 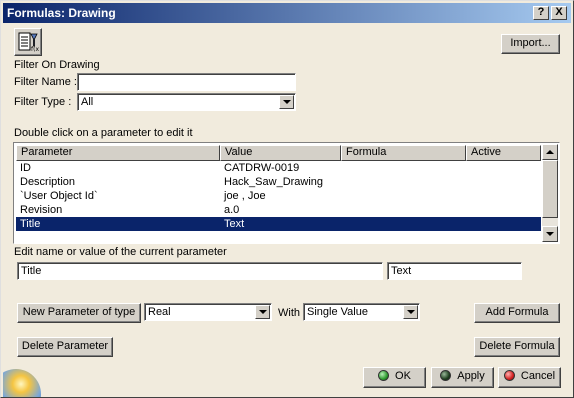 What do you see at coordinates (35, 49) in the screenshot?
I see `svg-text: f(x)` at bounding box center [35, 49].